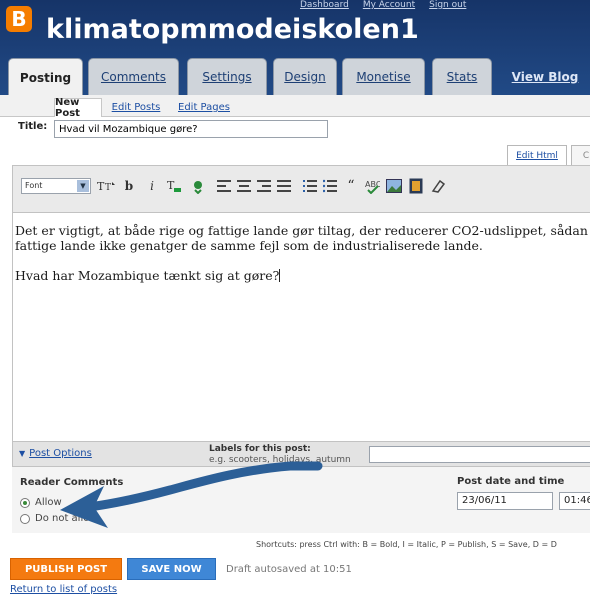 The height and width of the screenshot is (596, 590). What do you see at coordinates (63, 589) in the screenshot?
I see `return-to-posts-link: Return to list of posts` at bounding box center [63, 589].